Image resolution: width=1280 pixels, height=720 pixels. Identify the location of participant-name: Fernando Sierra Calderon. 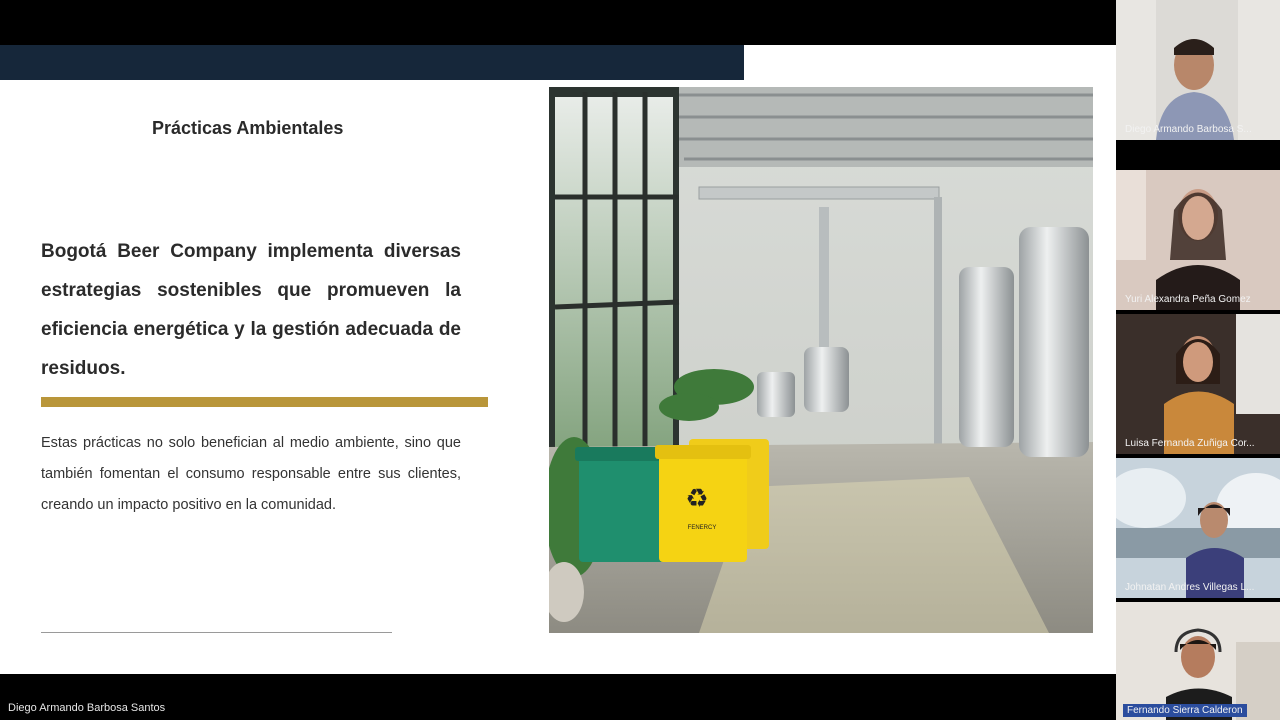
(1185, 710).